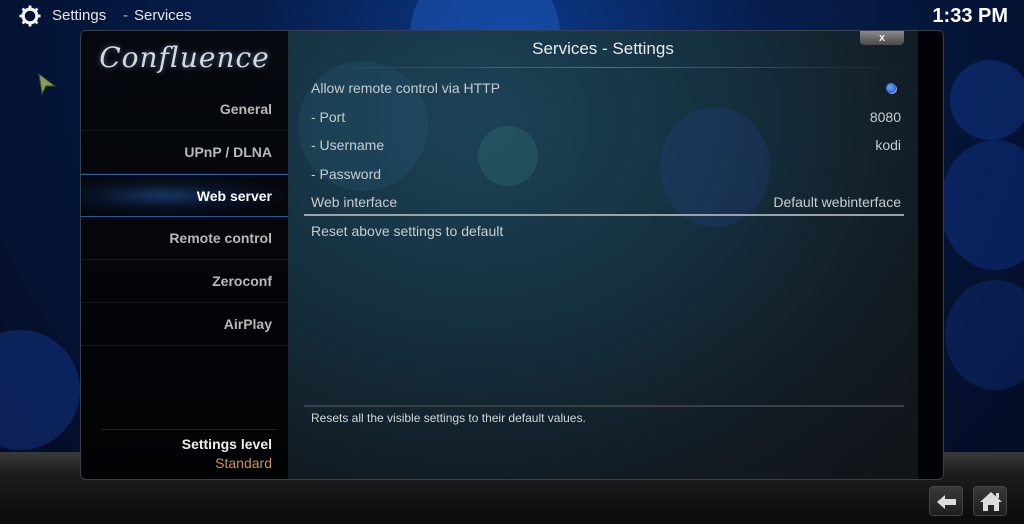 This screenshot has height=524, width=1024. Describe the element at coordinates (184, 281) in the screenshot. I see `sidebar-item-zeroconf: Zeroconf` at that location.